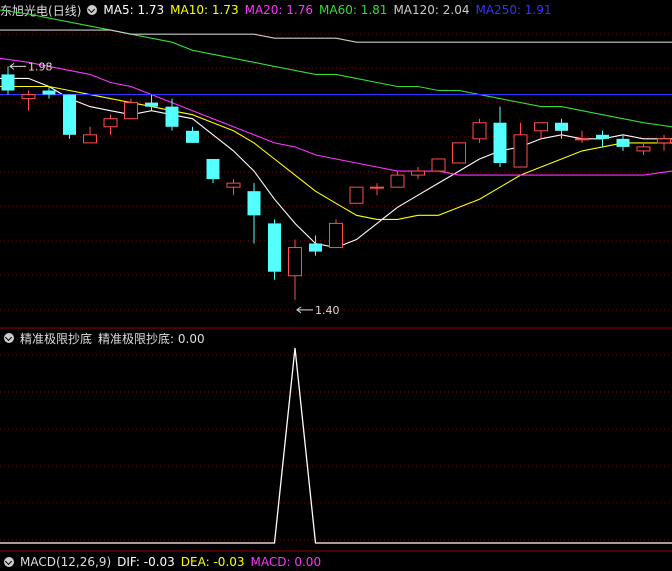 This screenshot has width=672, height=571. What do you see at coordinates (327, 310) in the screenshot?
I see `low-price-label: 1.40` at bounding box center [327, 310].